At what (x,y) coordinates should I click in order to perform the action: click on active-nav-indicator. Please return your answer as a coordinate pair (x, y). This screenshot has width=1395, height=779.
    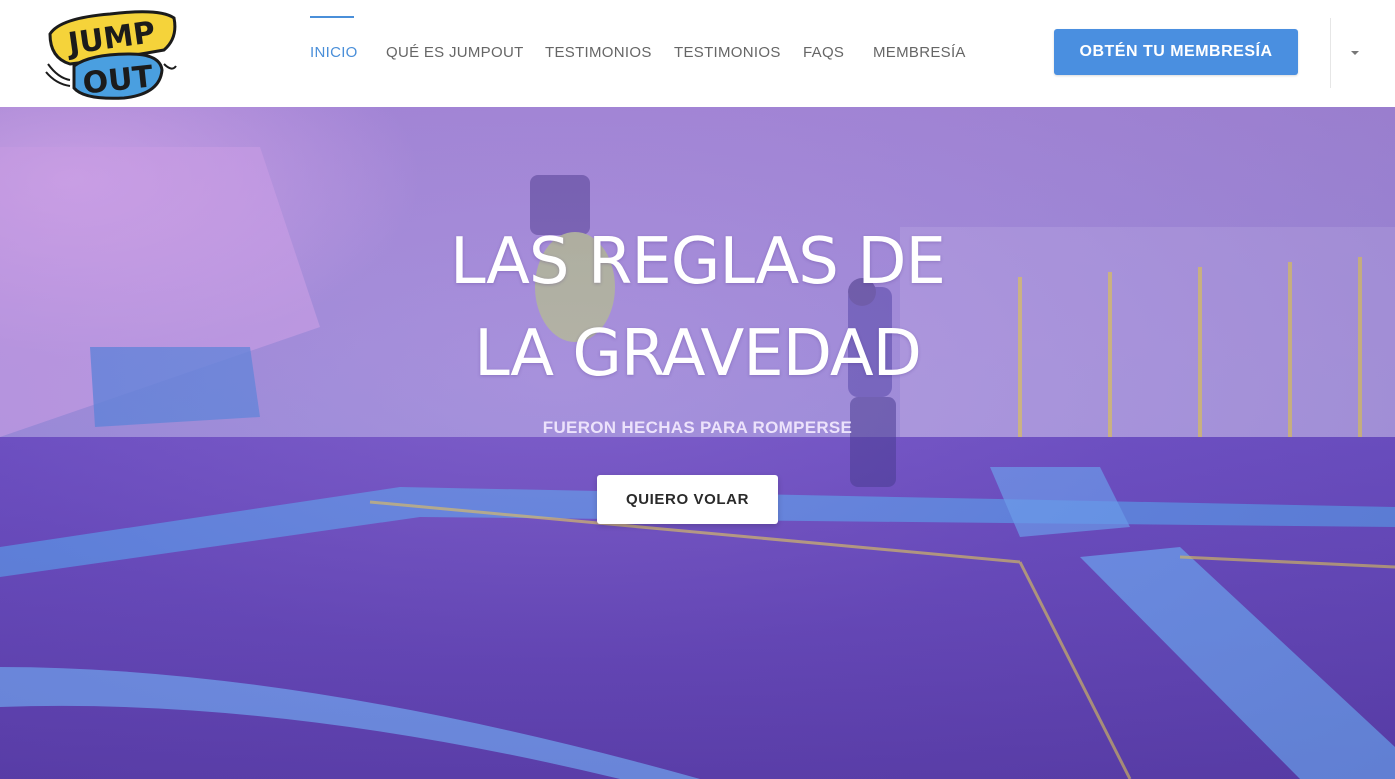
    Looking at the image, I should click on (332, 17).